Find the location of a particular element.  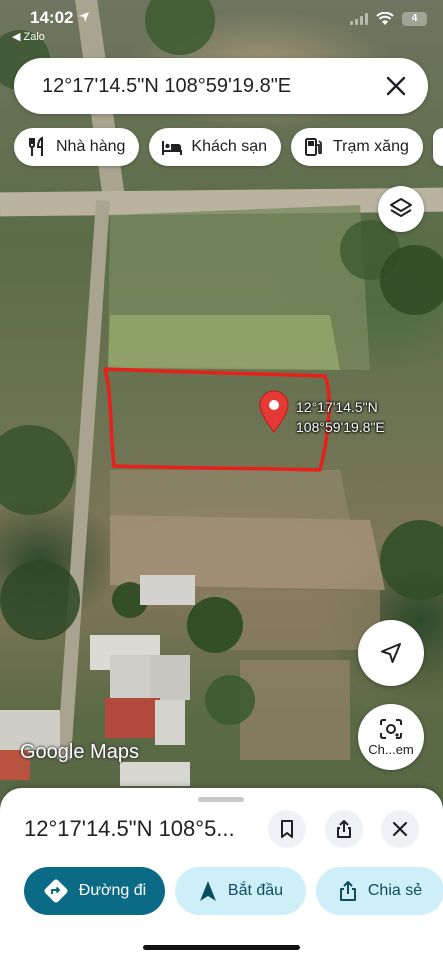

gas-station-icon is located at coordinates (313, 147).